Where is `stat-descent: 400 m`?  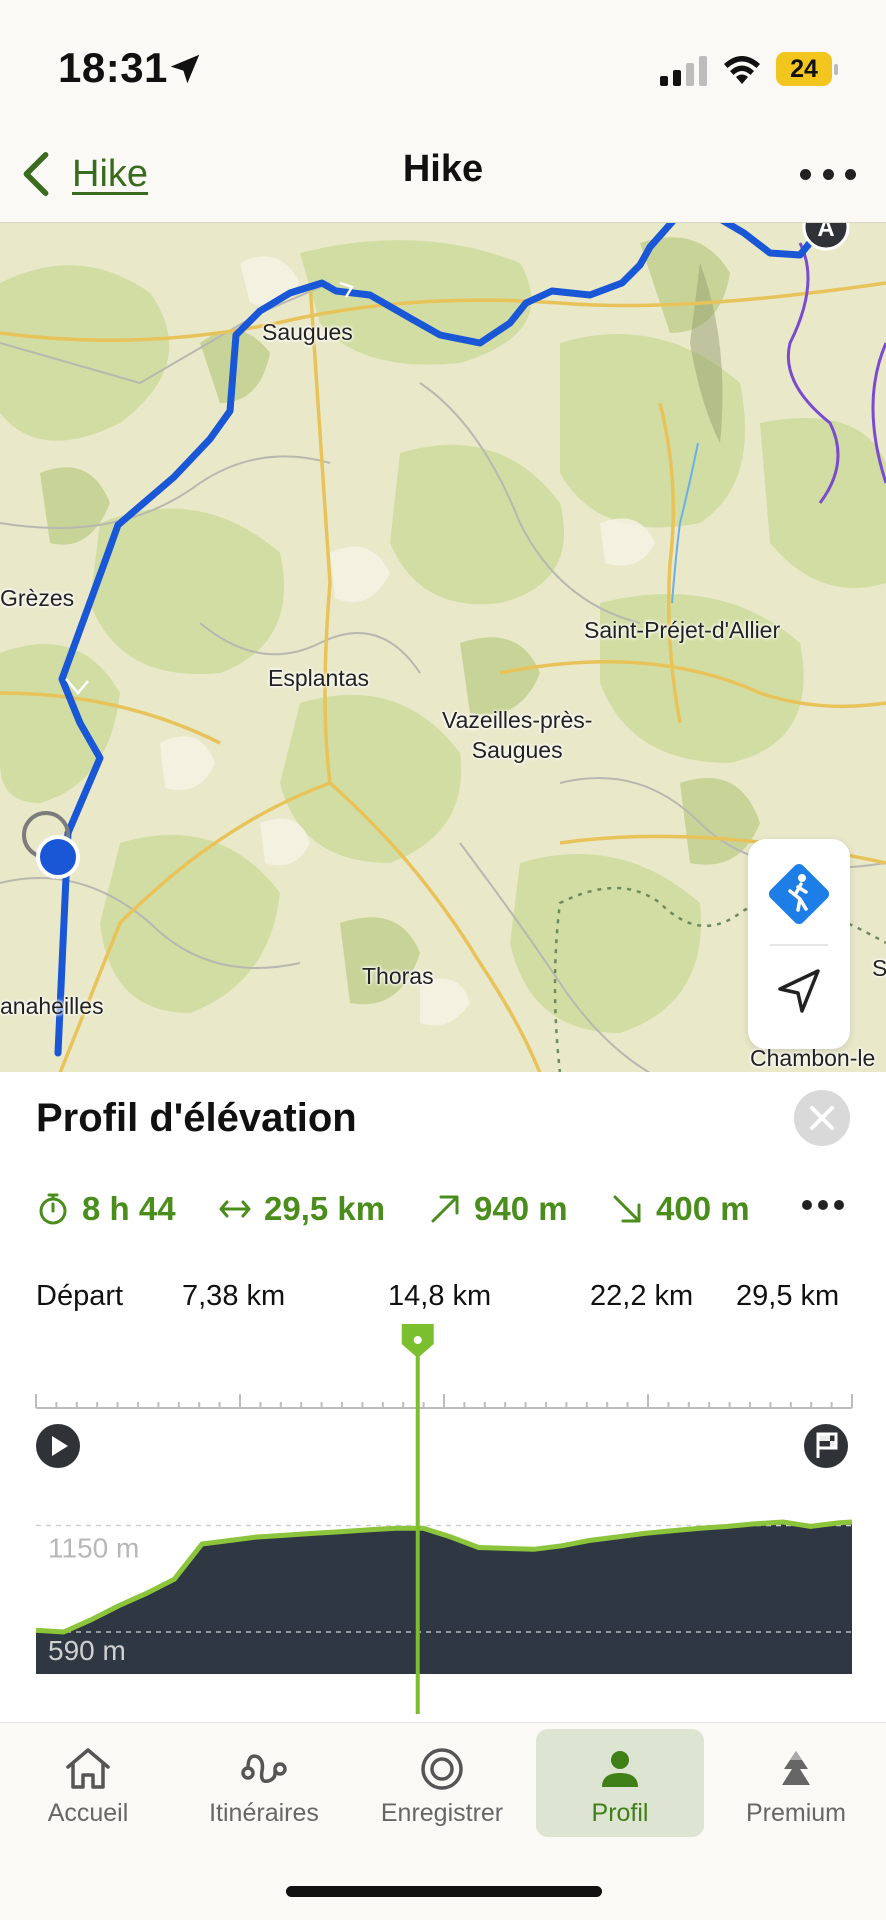 stat-descent: 400 m is located at coordinates (680, 1209).